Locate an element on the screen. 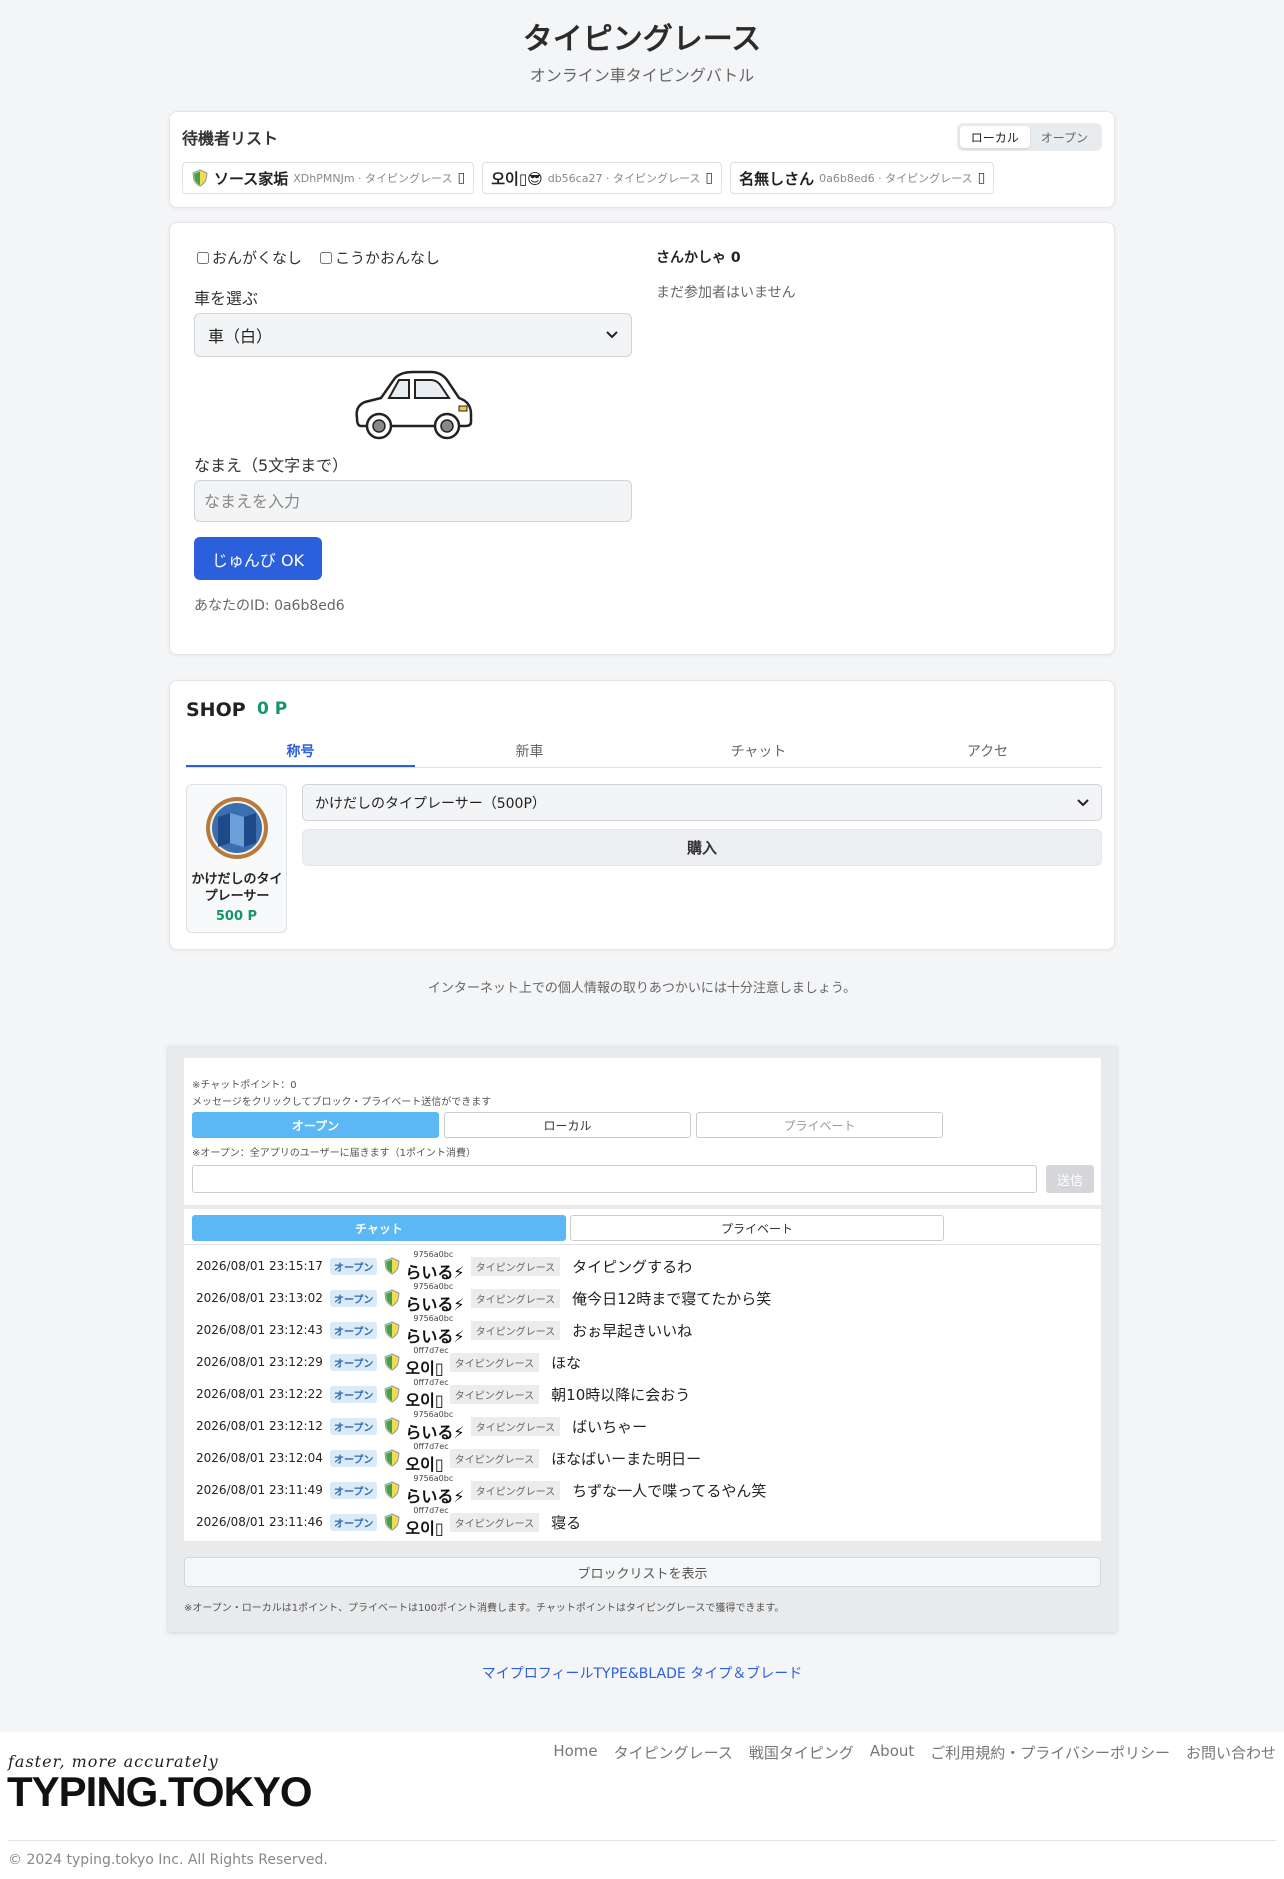 The width and height of the screenshot is (1284, 1879). chat-list-tabs: チャット プライベート is located at coordinates (642, 1227).